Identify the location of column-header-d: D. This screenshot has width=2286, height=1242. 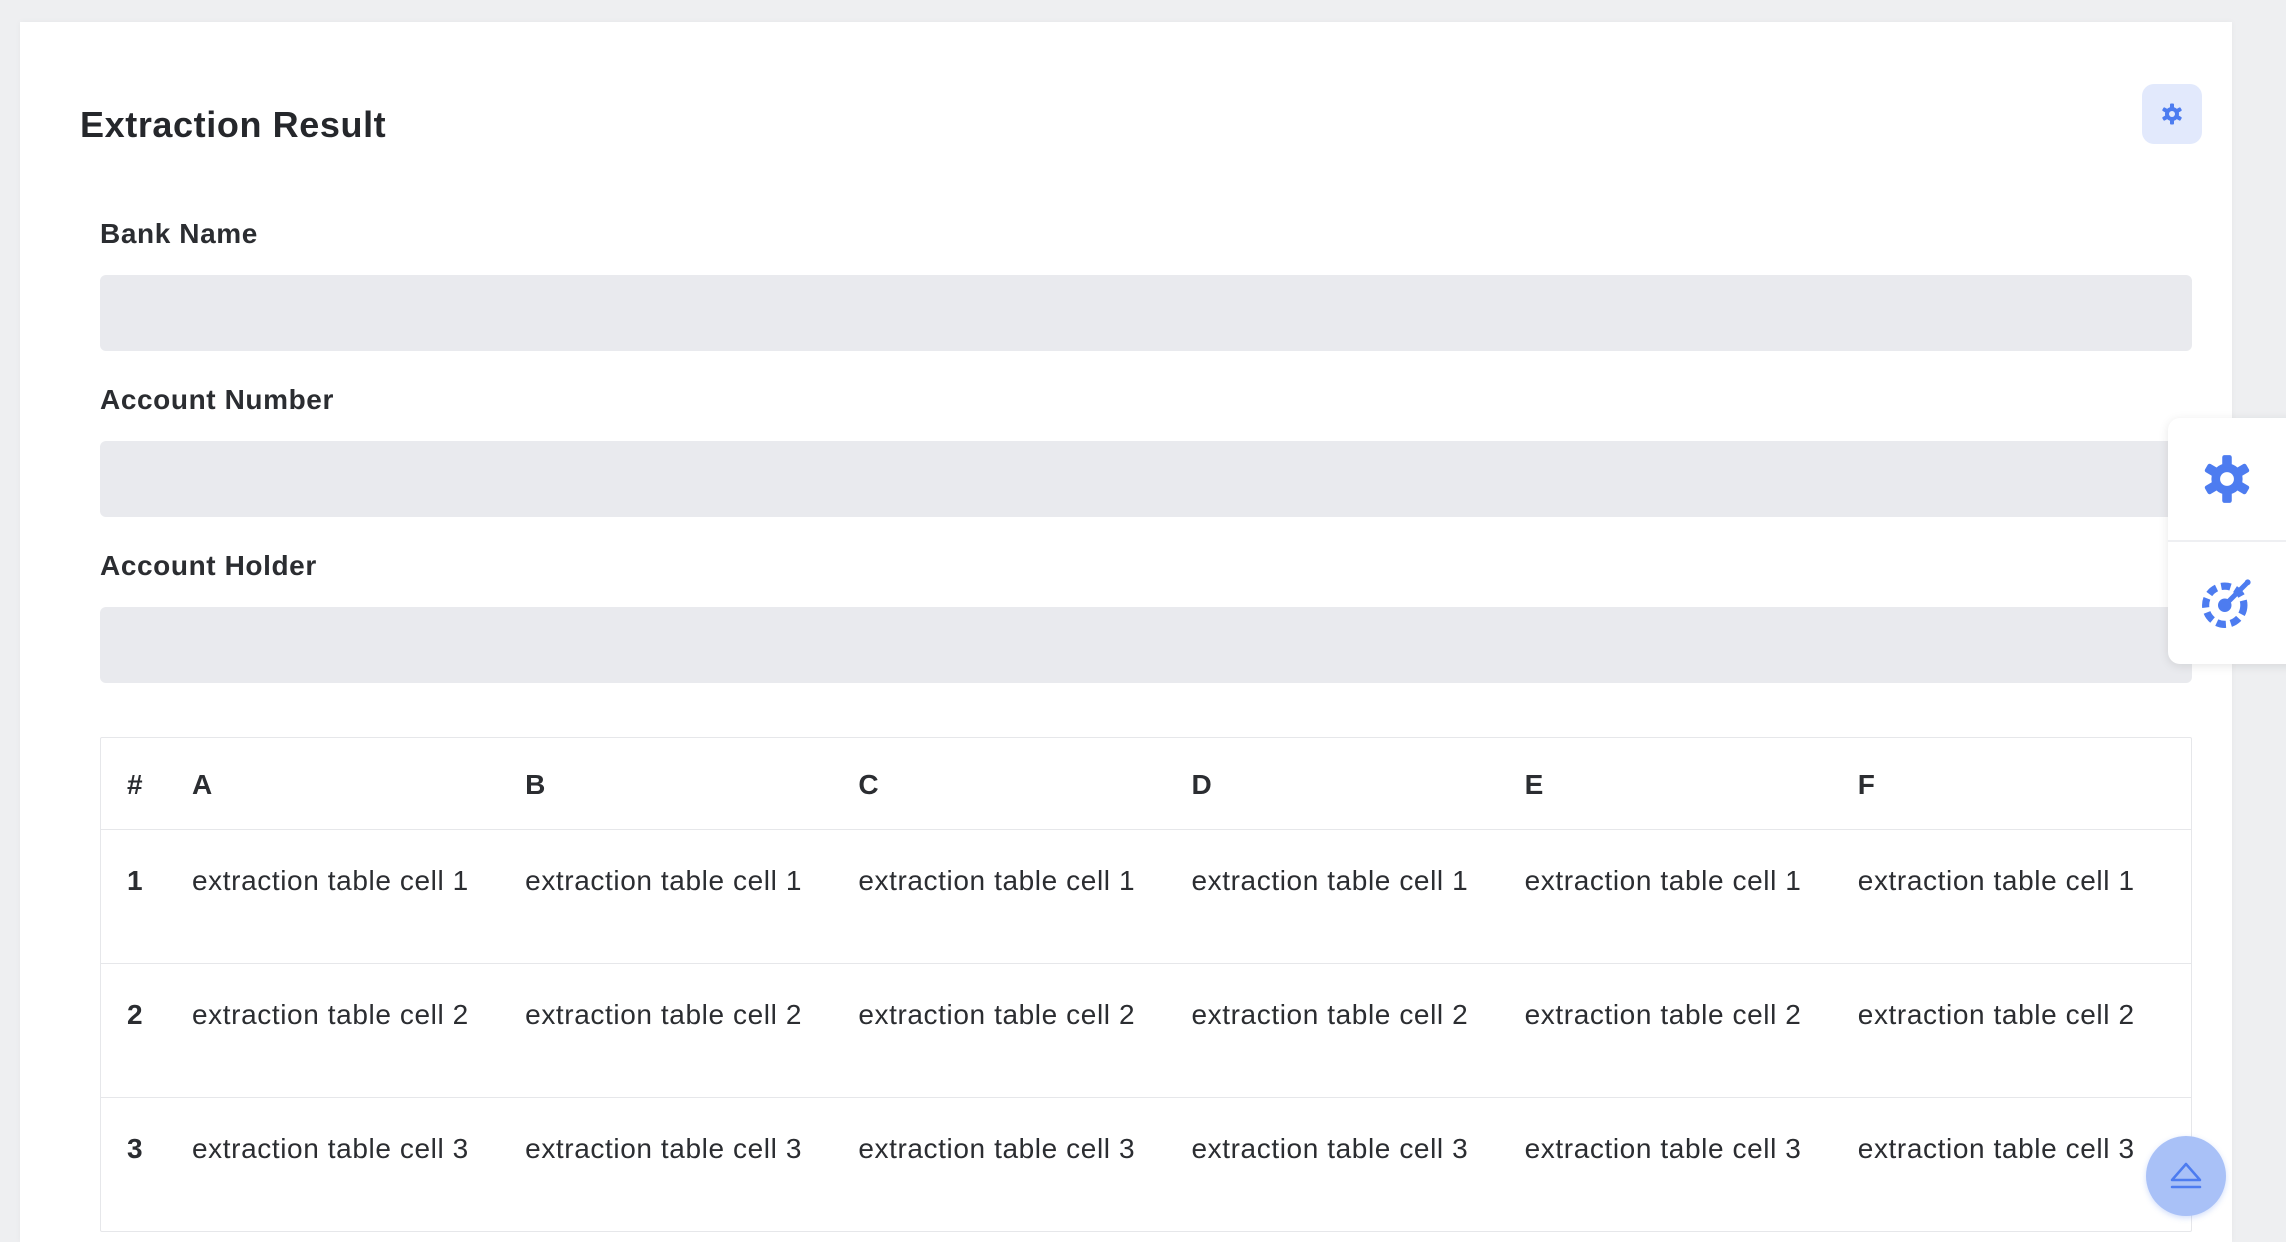
(1202, 784).